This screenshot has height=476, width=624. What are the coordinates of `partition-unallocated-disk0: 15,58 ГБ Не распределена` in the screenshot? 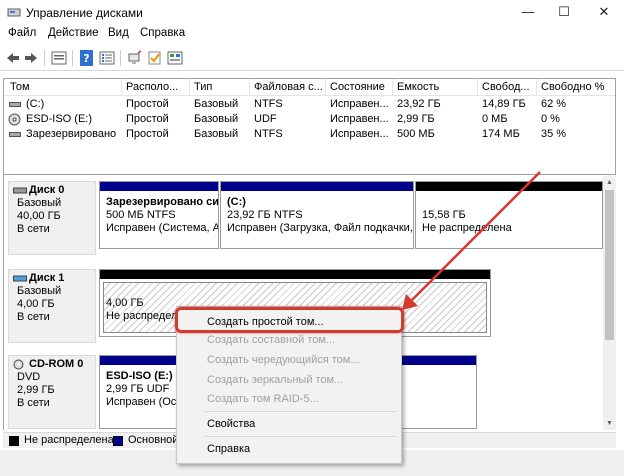 It's located at (509, 215).